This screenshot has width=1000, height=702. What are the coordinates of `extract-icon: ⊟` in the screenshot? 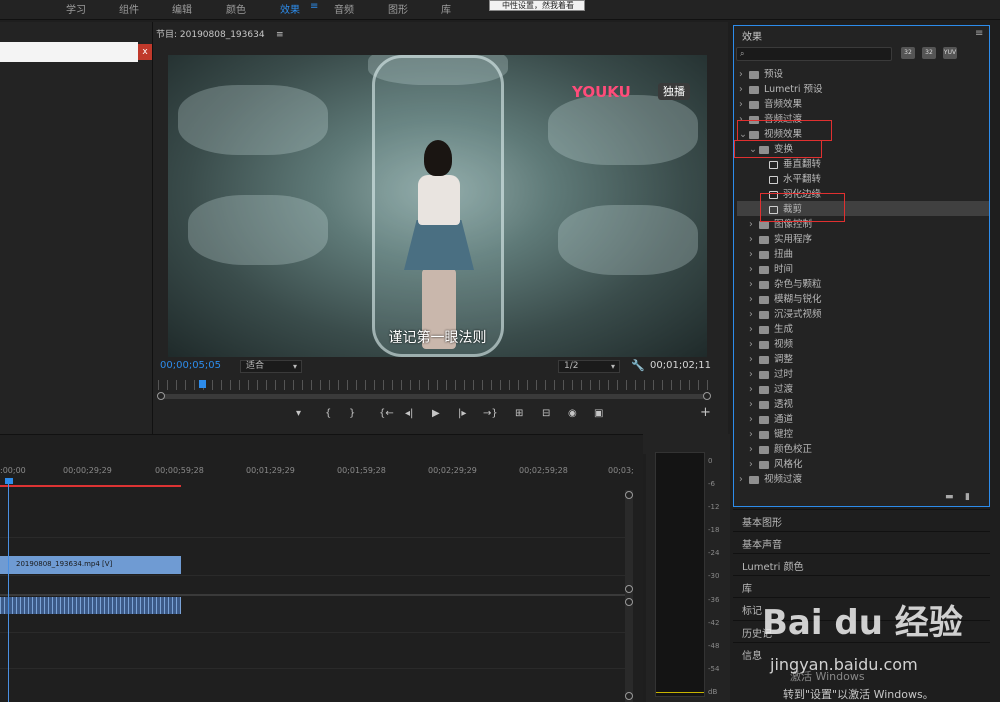 It's located at (546, 413).